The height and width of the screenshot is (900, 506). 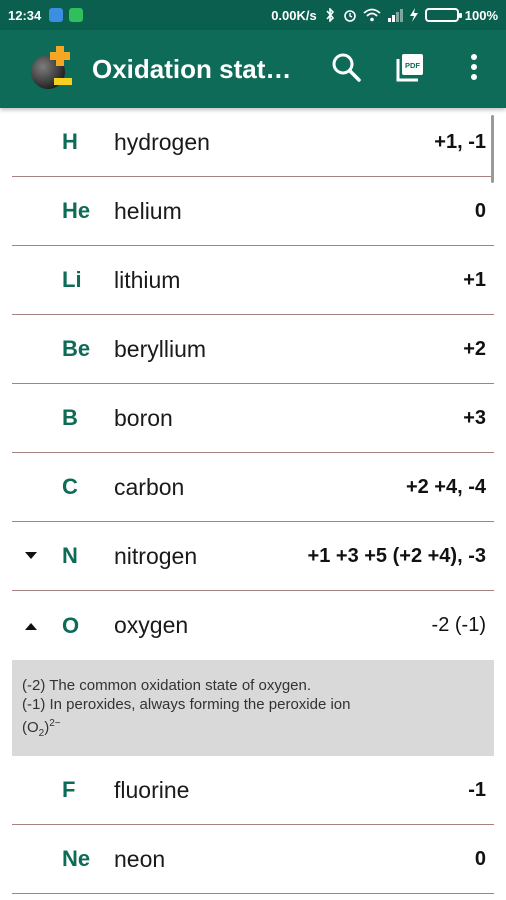 What do you see at coordinates (69, 789) in the screenshot?
I see `element-symbol: F` at bounding box center [69, 789].